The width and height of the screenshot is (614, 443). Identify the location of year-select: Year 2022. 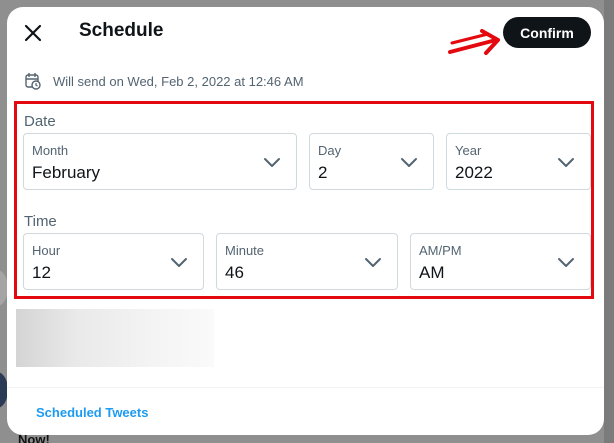
(518, 161).